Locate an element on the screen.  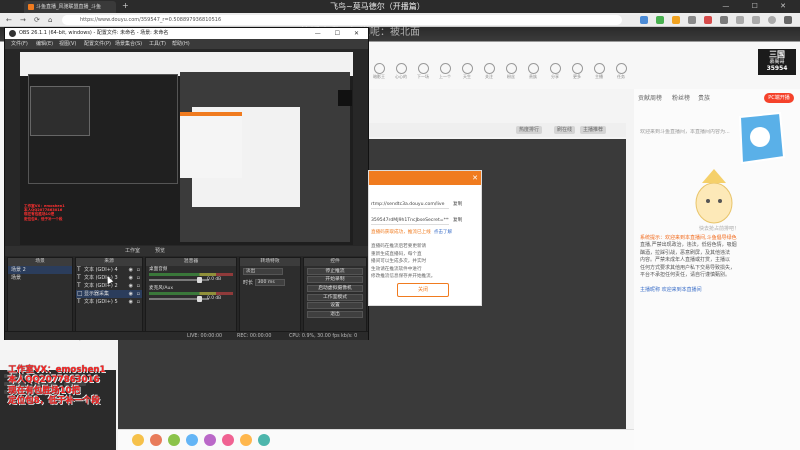
obs-control-button: 设置 is located at coordinates (335, 306).